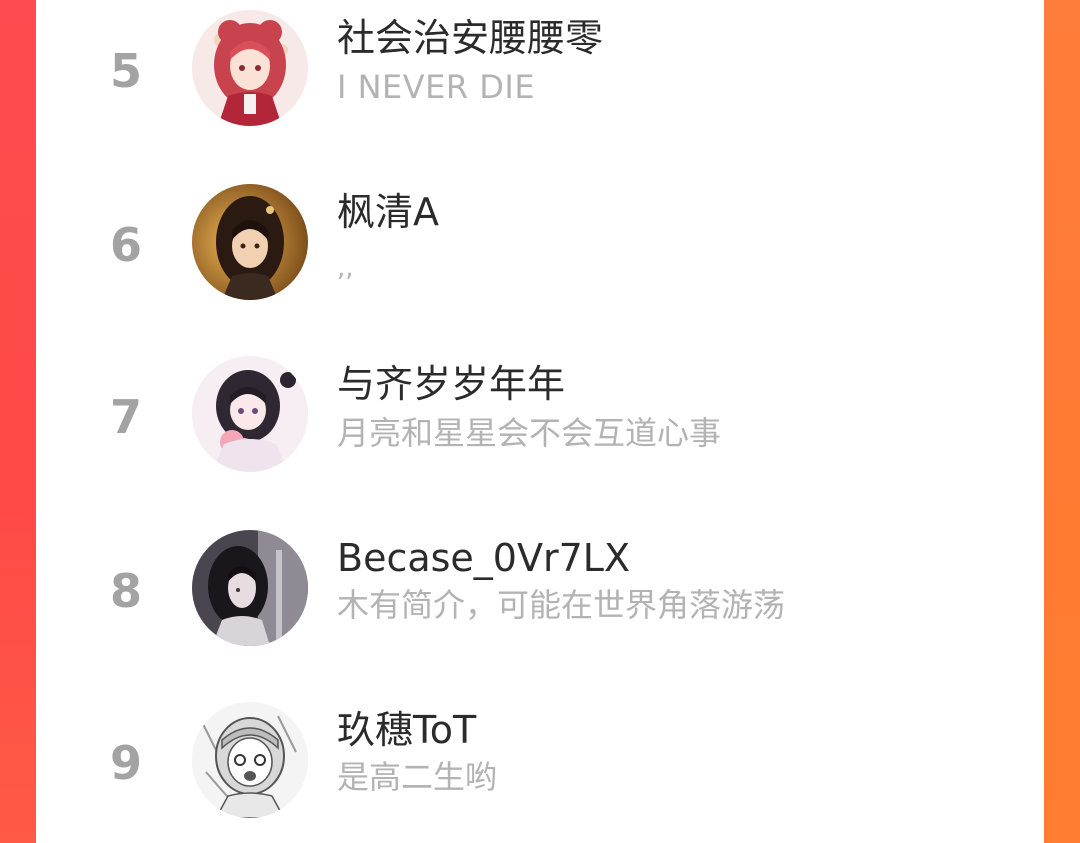 This screenshot has width=1080, height=843. I want to click on avatar-manga-girl-sketch-icon, so click(250, 760).